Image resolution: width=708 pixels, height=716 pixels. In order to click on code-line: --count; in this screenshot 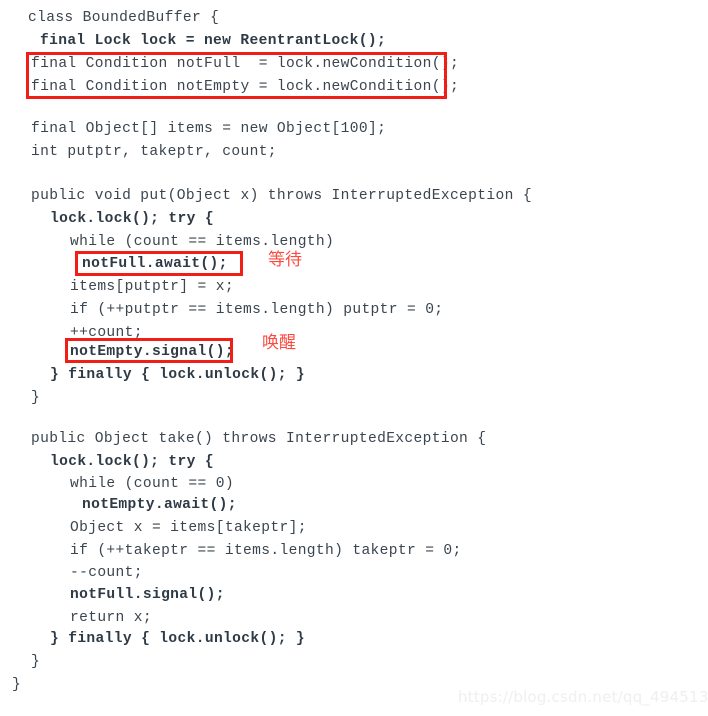, I will do `click(106, 573)`.